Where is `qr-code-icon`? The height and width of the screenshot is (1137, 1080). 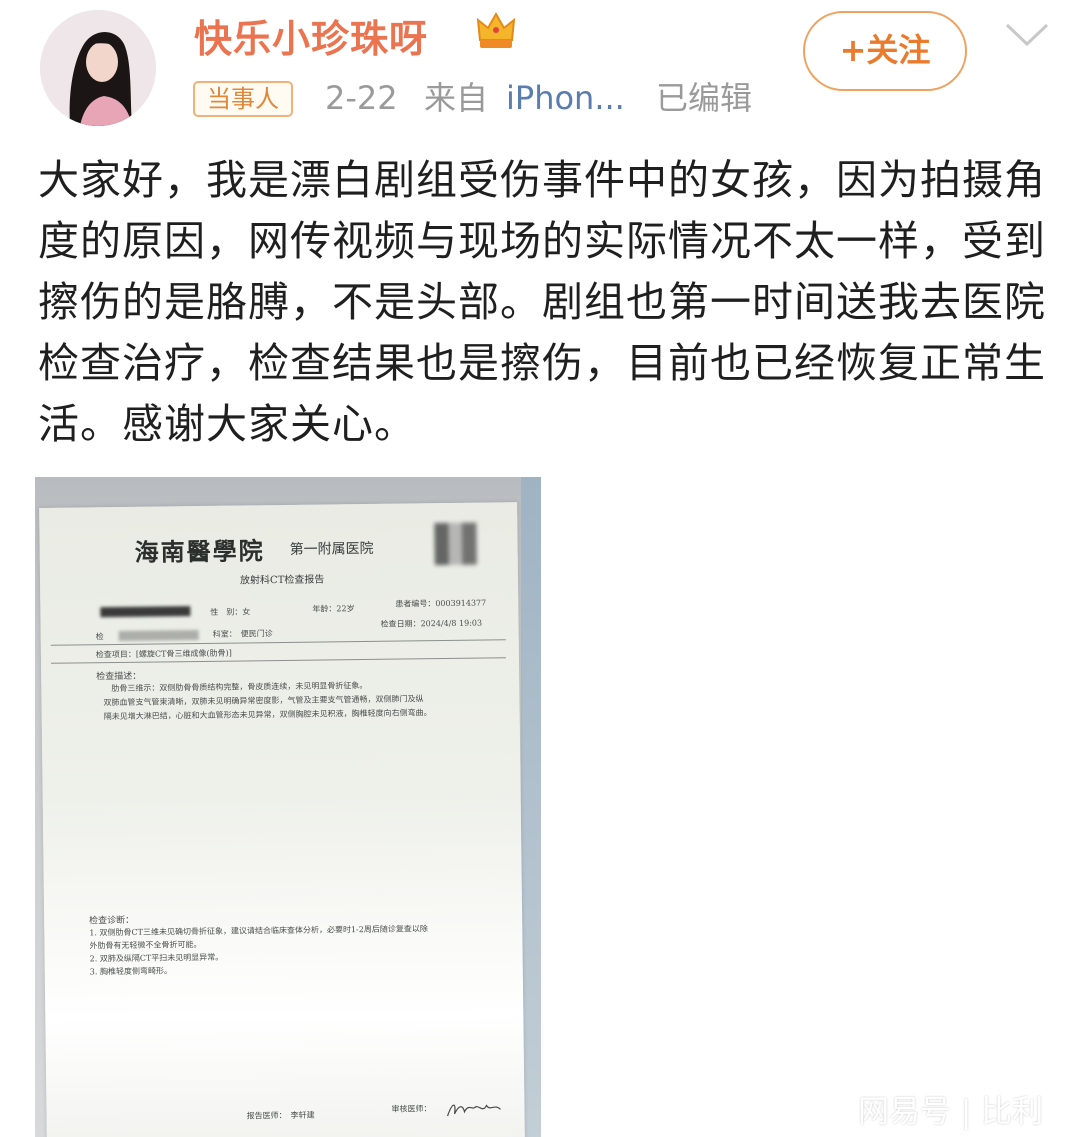 qr-code-icon is located at coordinates (455, 544).